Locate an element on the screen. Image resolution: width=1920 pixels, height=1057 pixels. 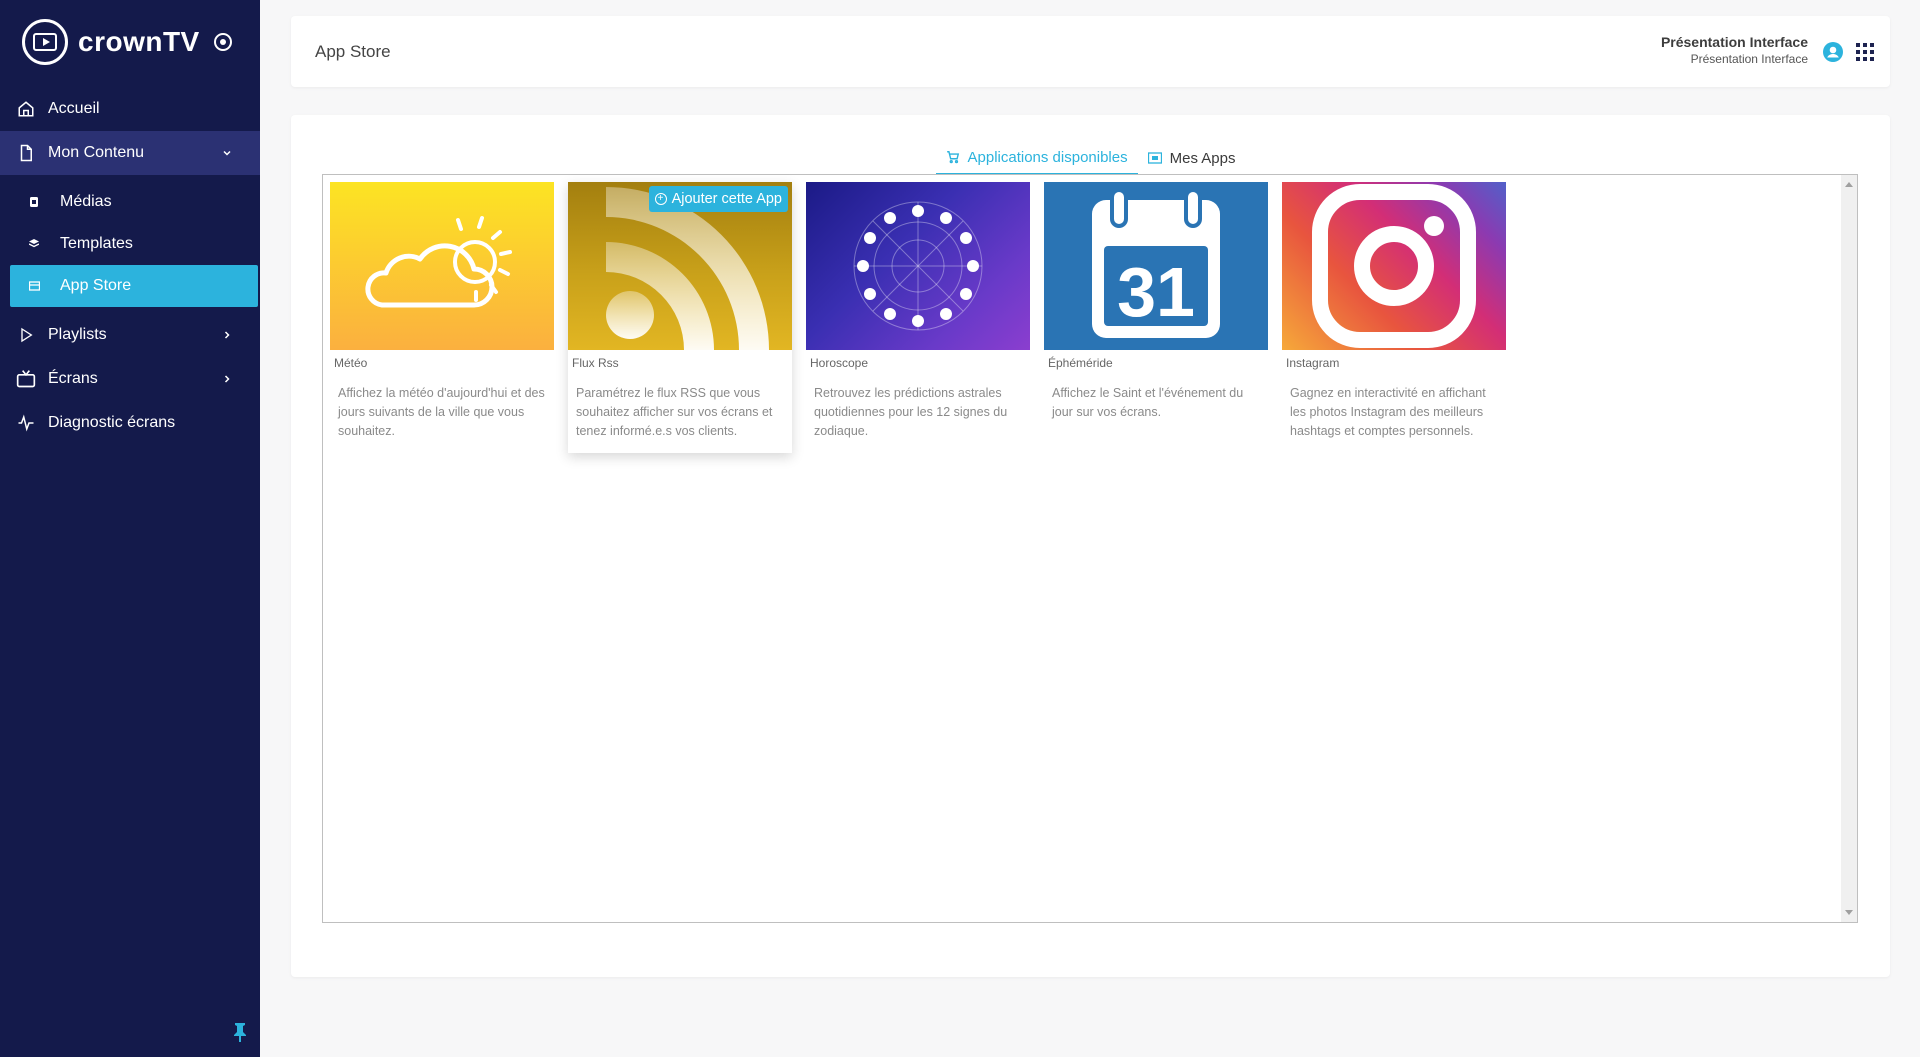
calendar-icon: 31 is located at coordinates (1156, 266).